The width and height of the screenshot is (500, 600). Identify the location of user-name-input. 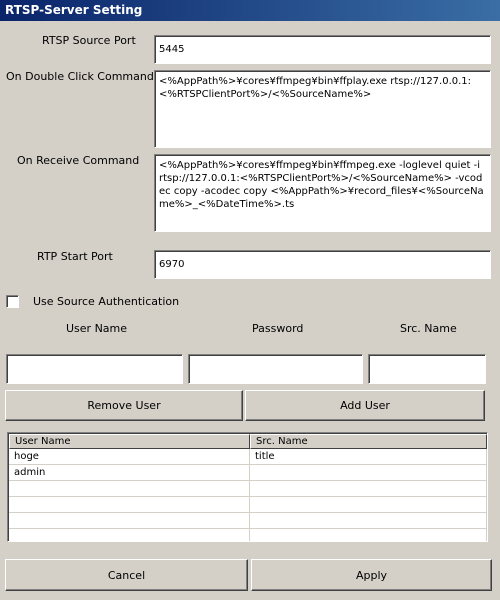
(94, 369).